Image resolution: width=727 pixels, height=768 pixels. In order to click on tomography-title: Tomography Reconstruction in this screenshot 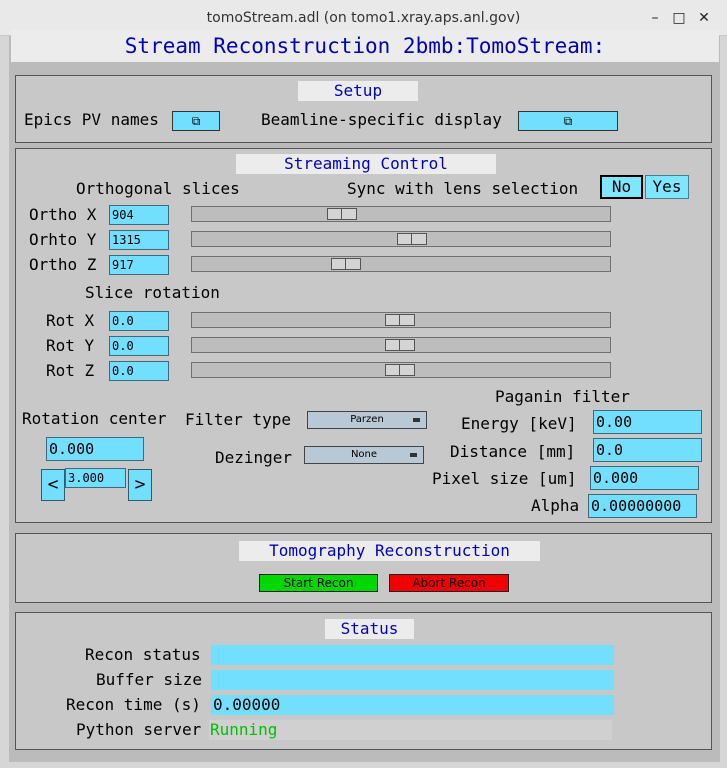, I will do `click(389, 551)`.